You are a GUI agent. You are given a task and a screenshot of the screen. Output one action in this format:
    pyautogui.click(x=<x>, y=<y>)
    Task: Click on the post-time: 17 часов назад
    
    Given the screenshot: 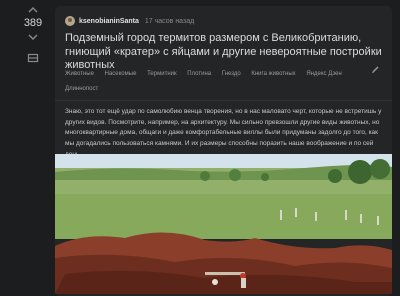 What is the action you would take?
    pyautogui.click(x=169, y=21)
    